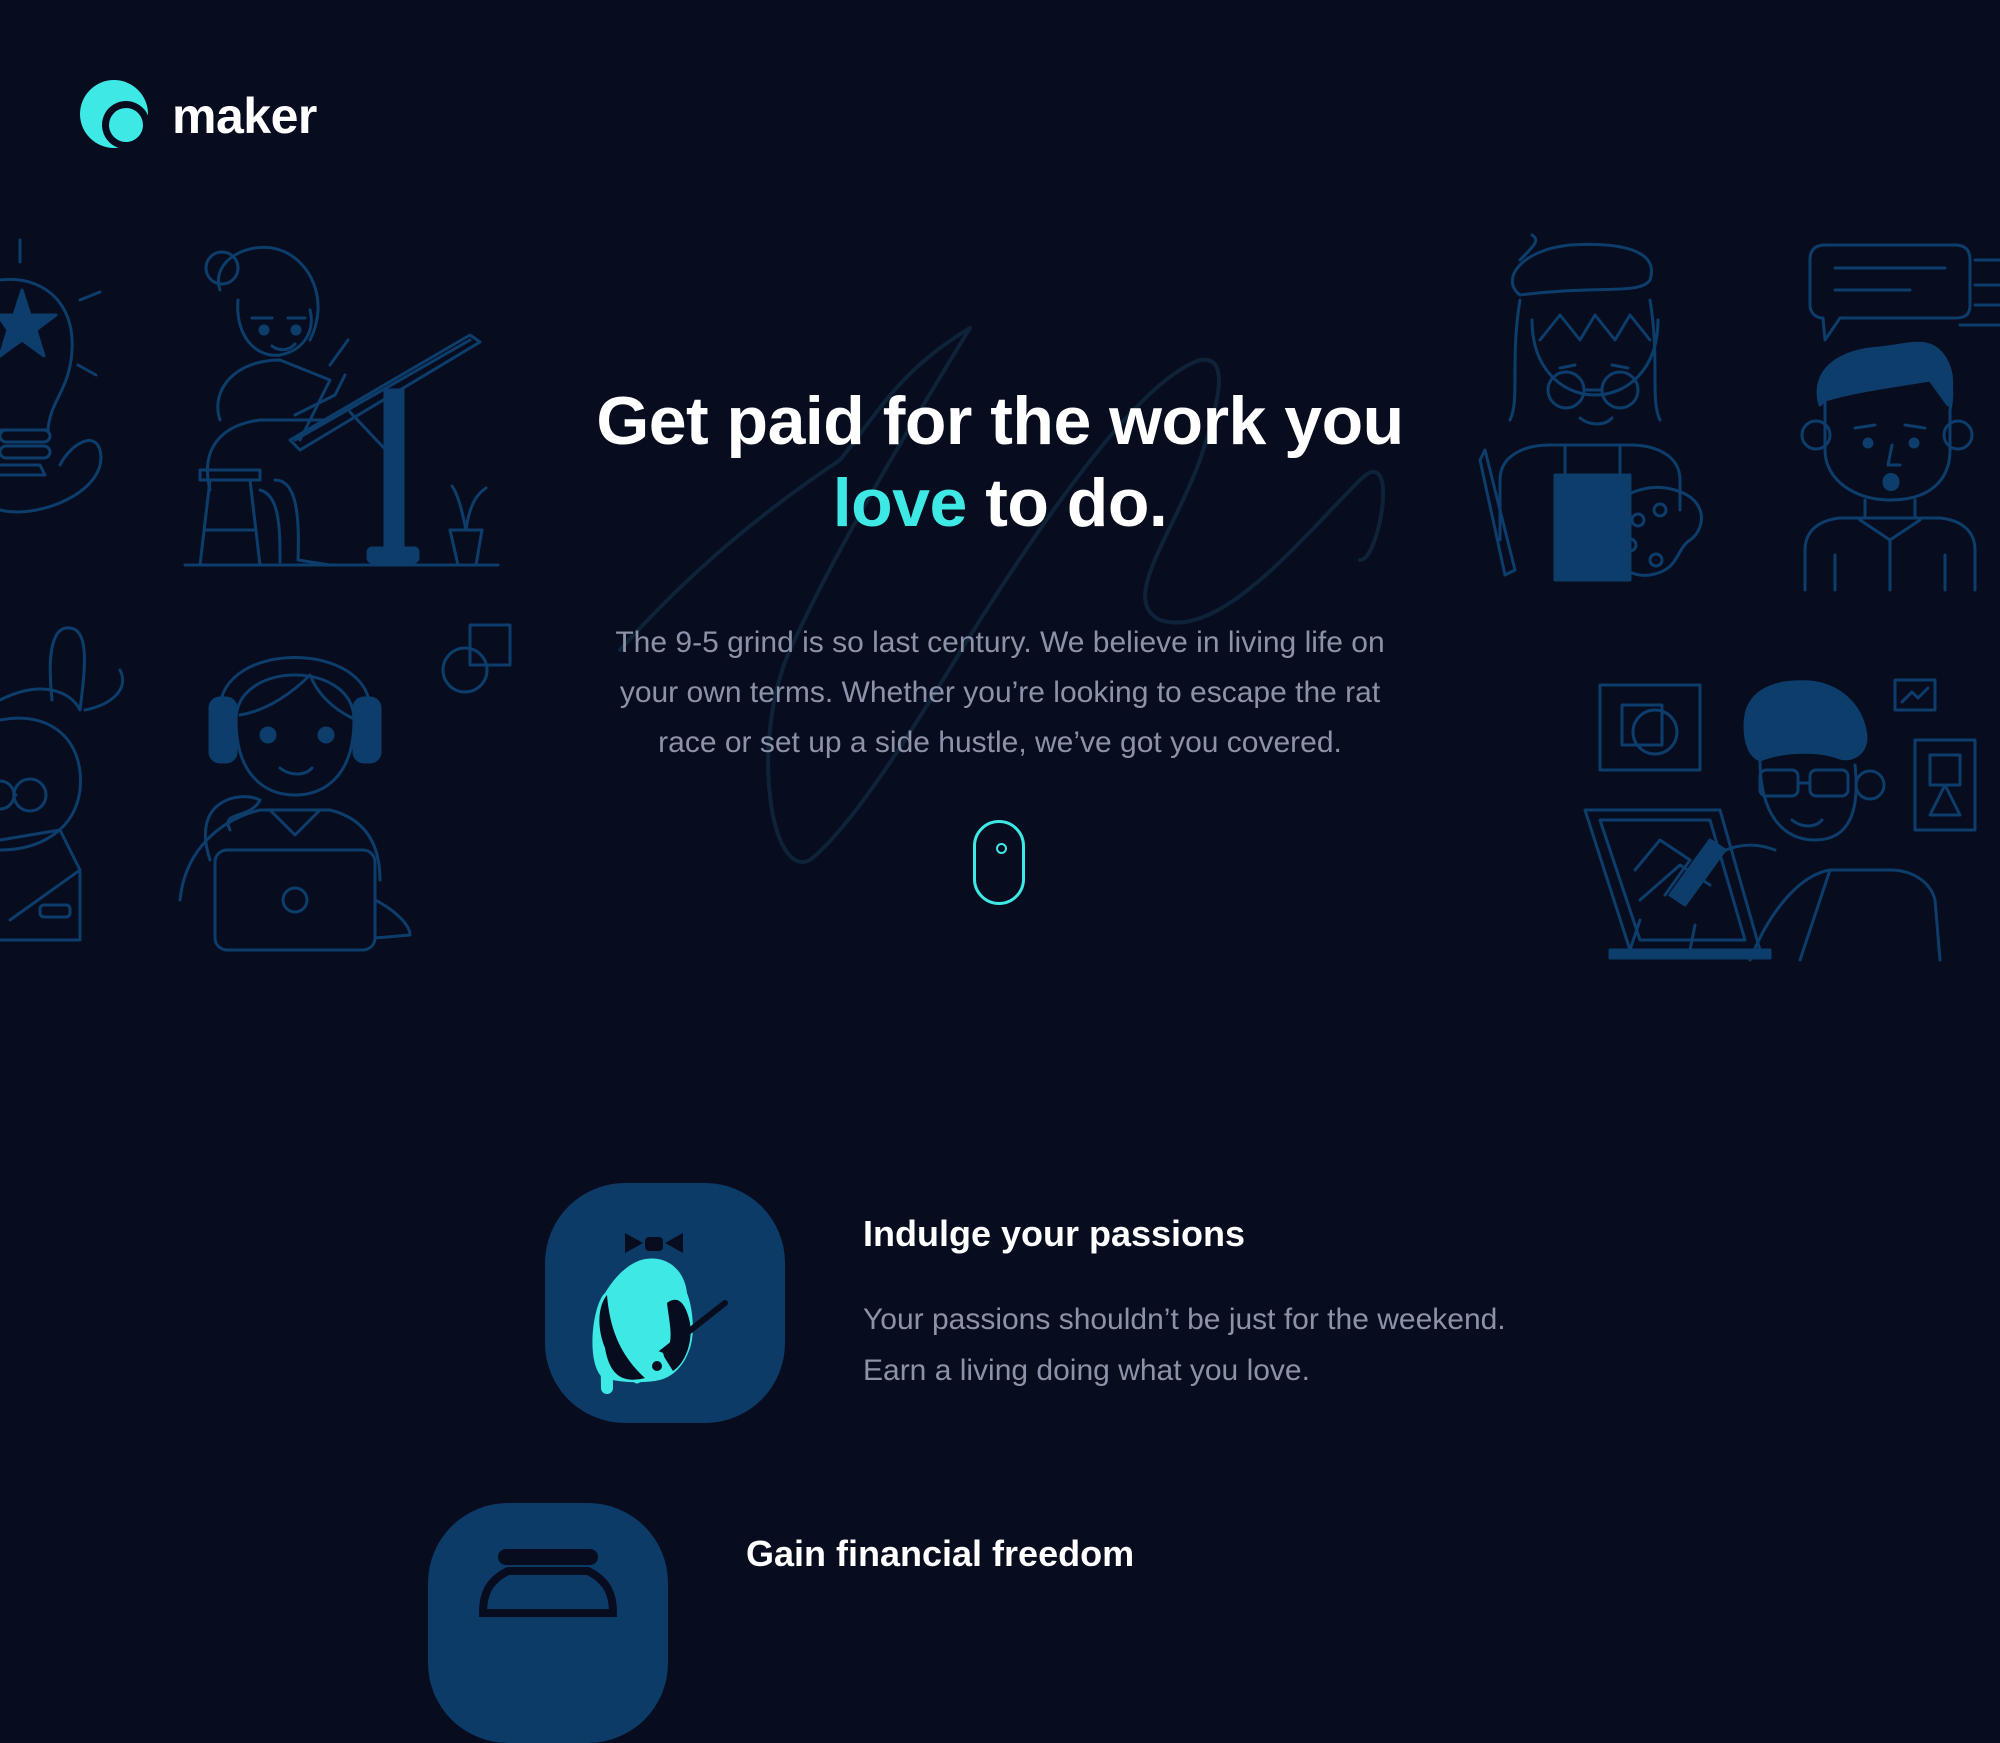 The width and height of the screenshot is (2000, 1743). What do you see at coordinates (295, 804) in the screenshot?
I see `person-with-headphones-laptop-illustration-icon` at bounding box center [295, 804].